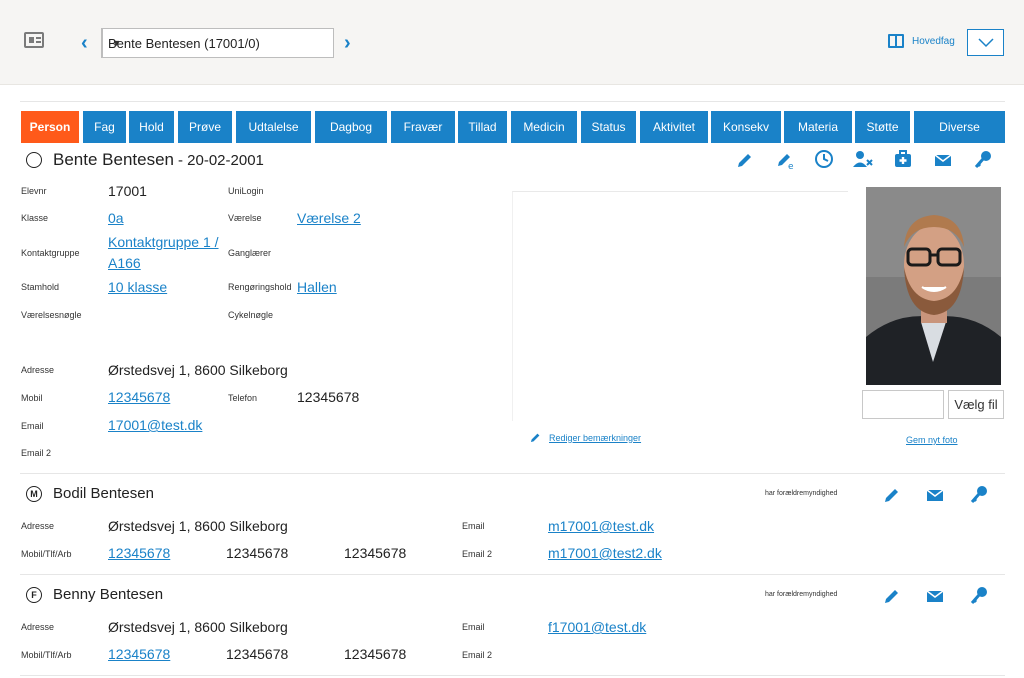  Describe the element at coordinates (482, 127) in the screenshot. I see `tab-tillad: Tillad` at that location.